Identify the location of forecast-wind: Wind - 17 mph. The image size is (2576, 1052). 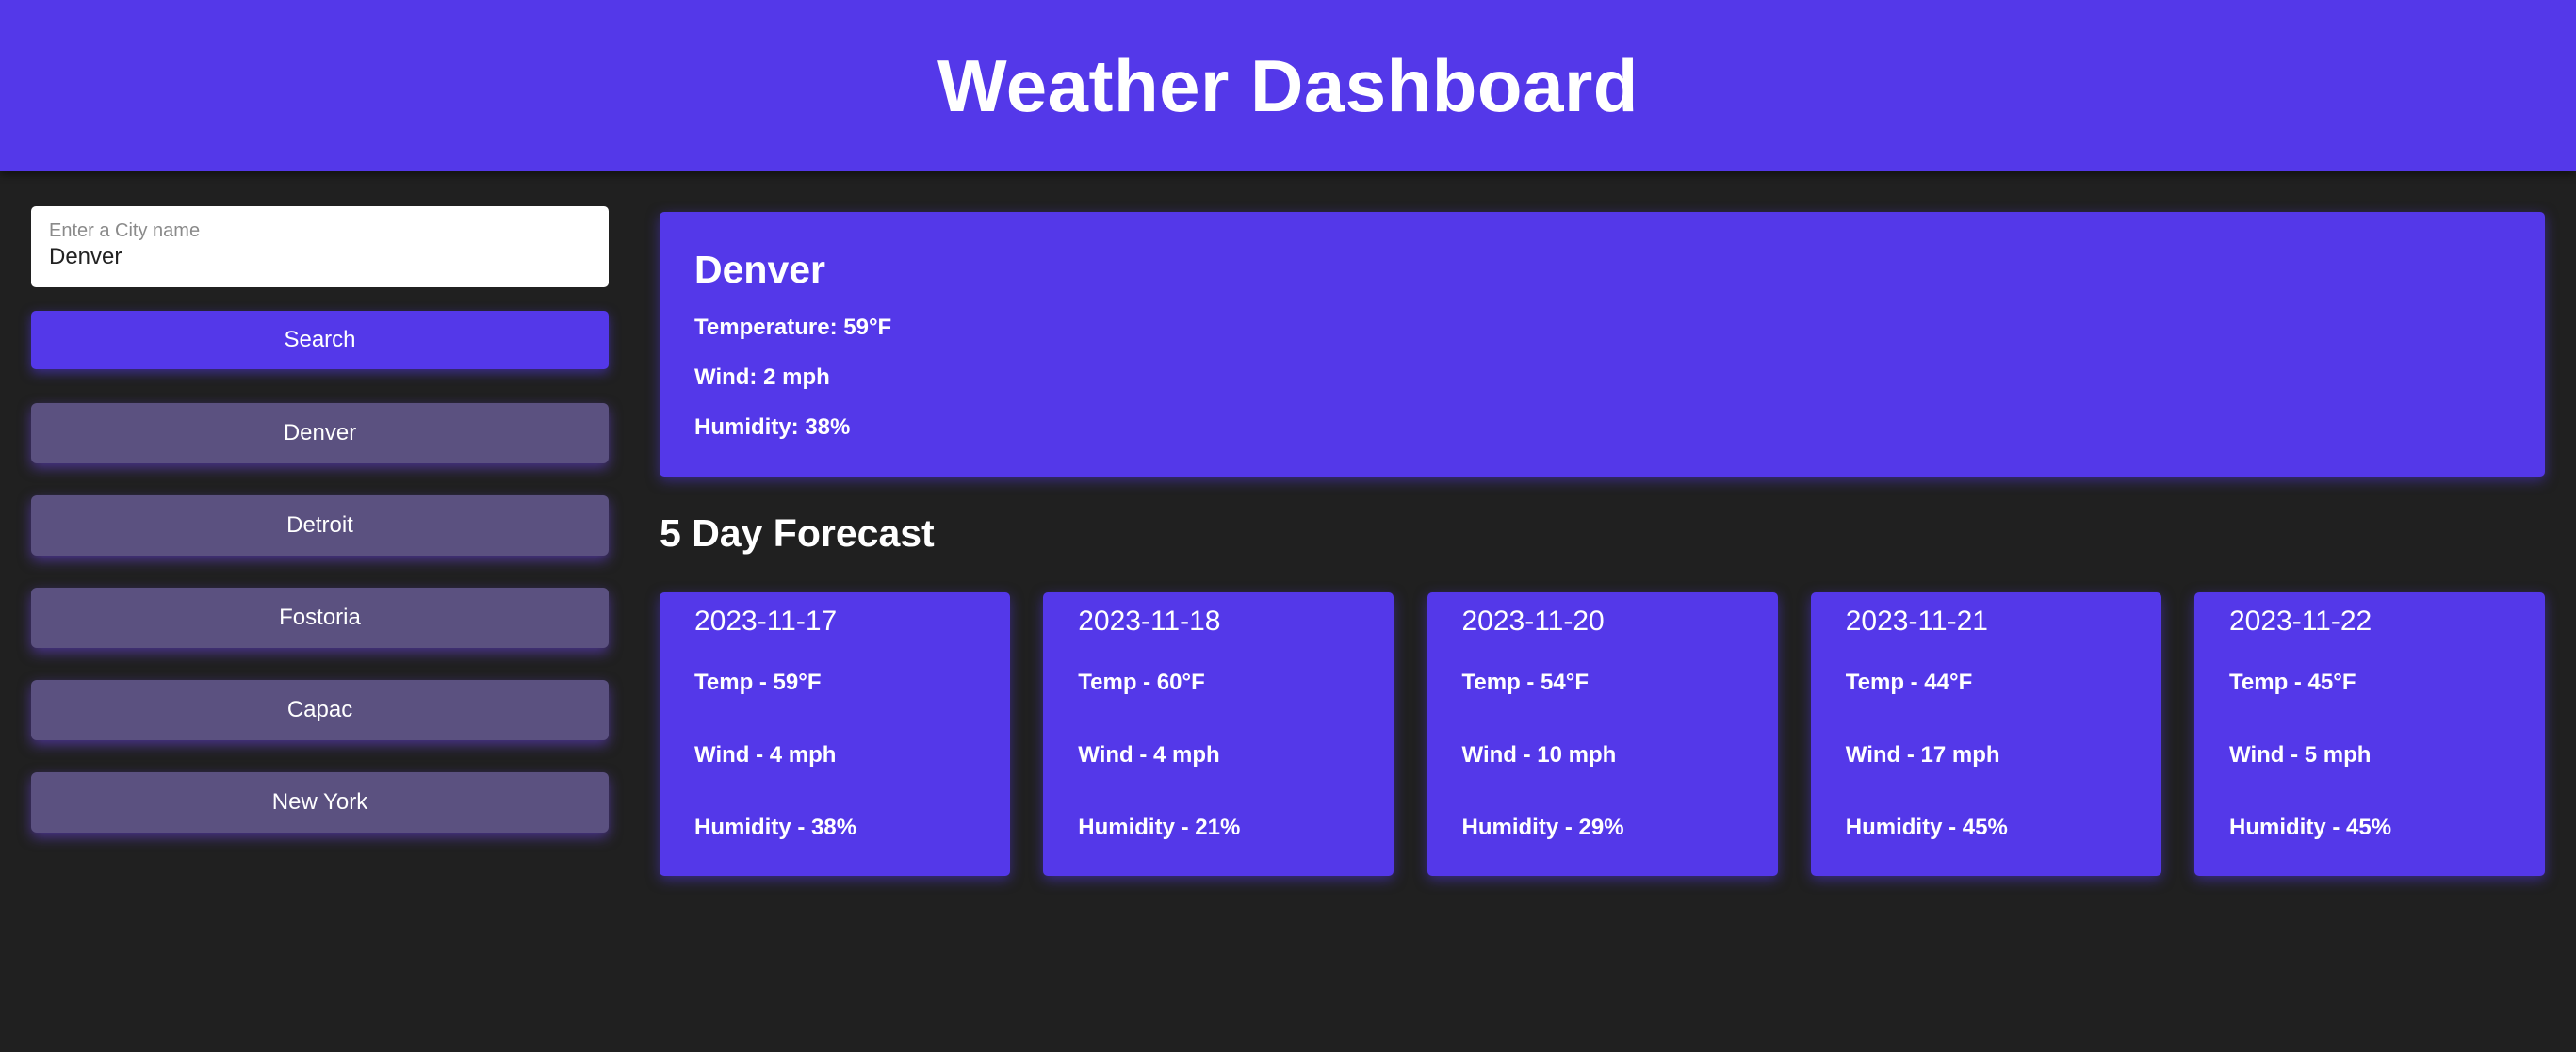
(1922, 755).